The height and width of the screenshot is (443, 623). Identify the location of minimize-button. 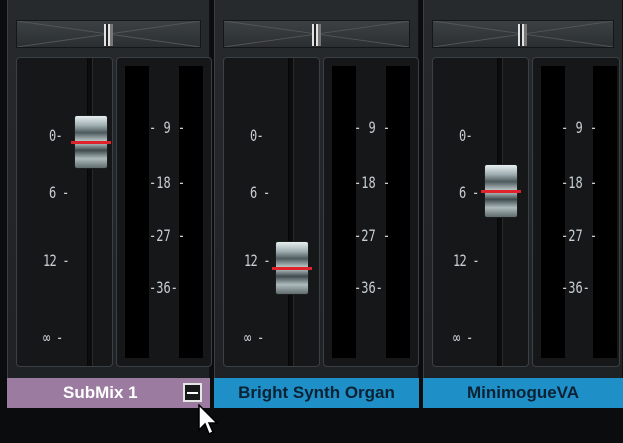
(192, 392).